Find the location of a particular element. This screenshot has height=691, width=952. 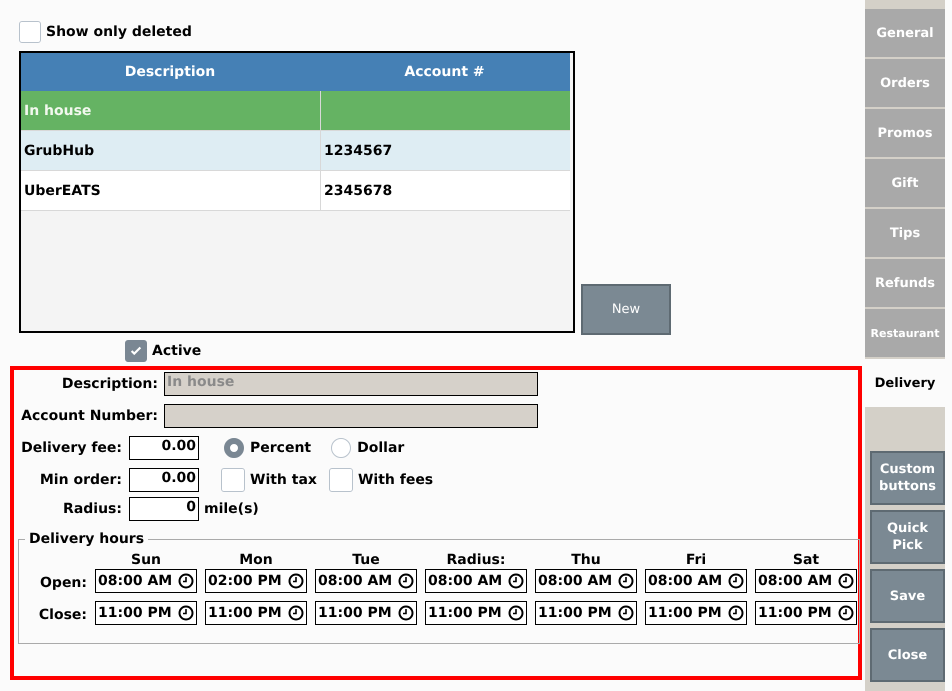

description-label: Description: is located at coordinates (109, 384).